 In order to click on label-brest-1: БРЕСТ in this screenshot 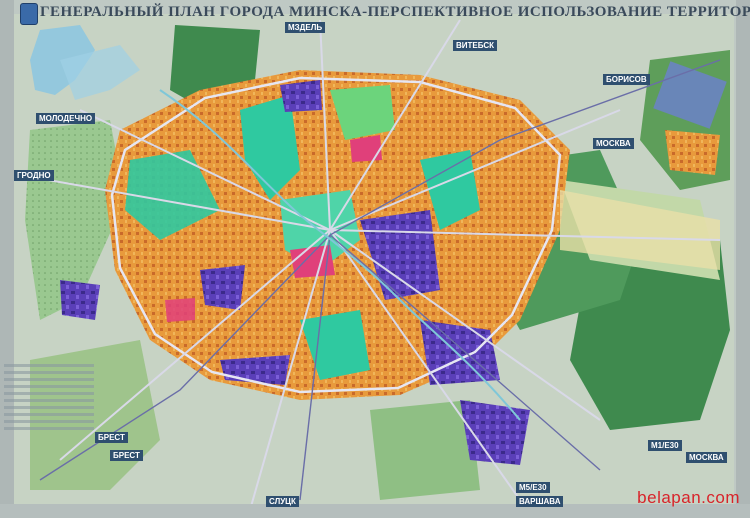, I will do `click(111, 437)`.